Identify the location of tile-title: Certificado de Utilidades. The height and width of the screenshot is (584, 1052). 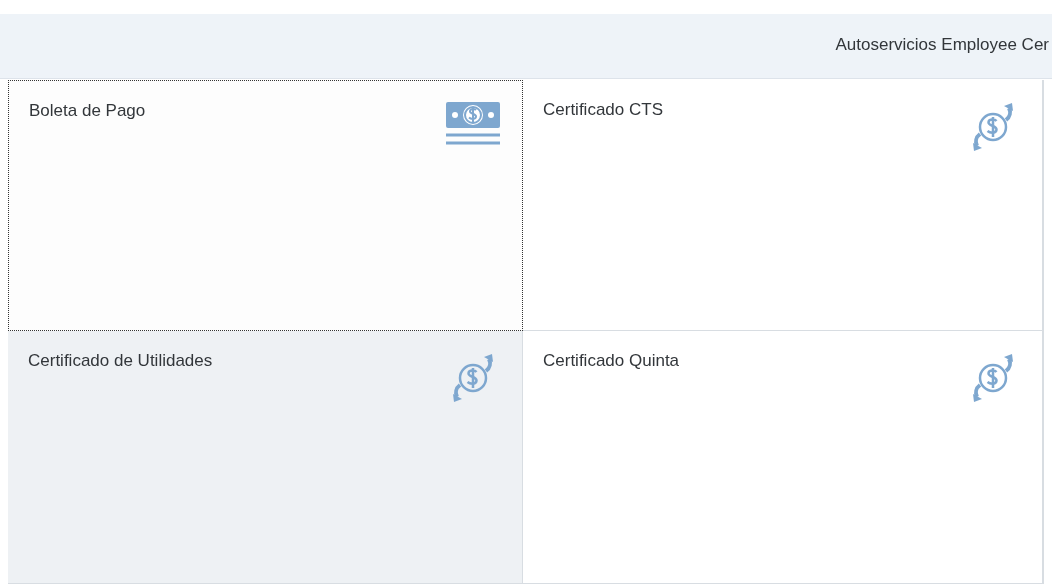
(120, 361).